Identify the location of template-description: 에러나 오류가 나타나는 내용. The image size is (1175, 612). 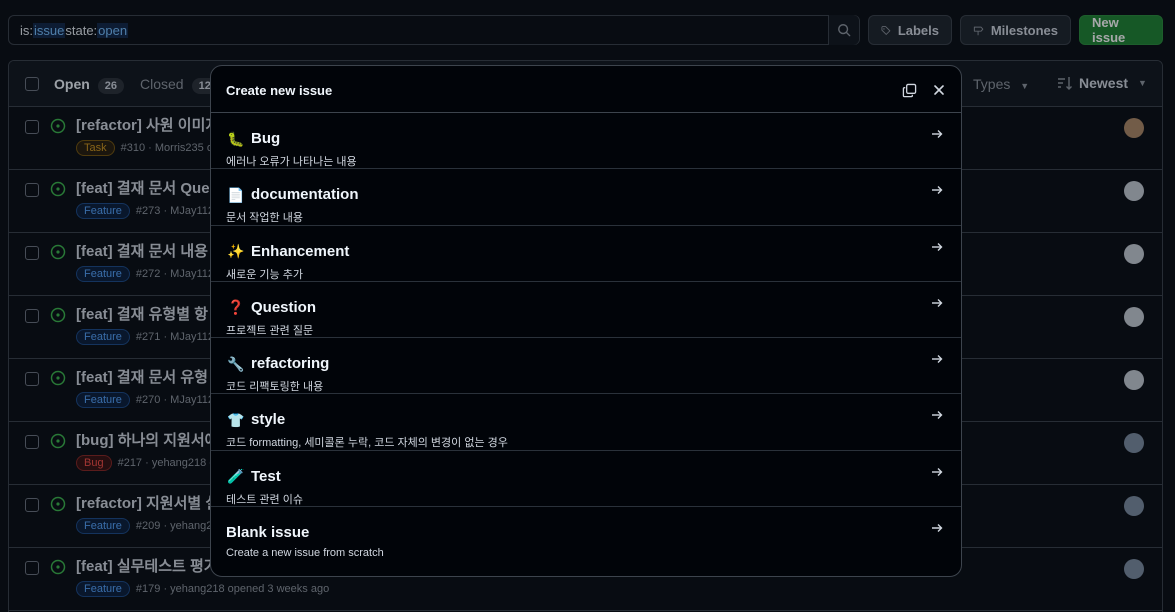
(291, 162).